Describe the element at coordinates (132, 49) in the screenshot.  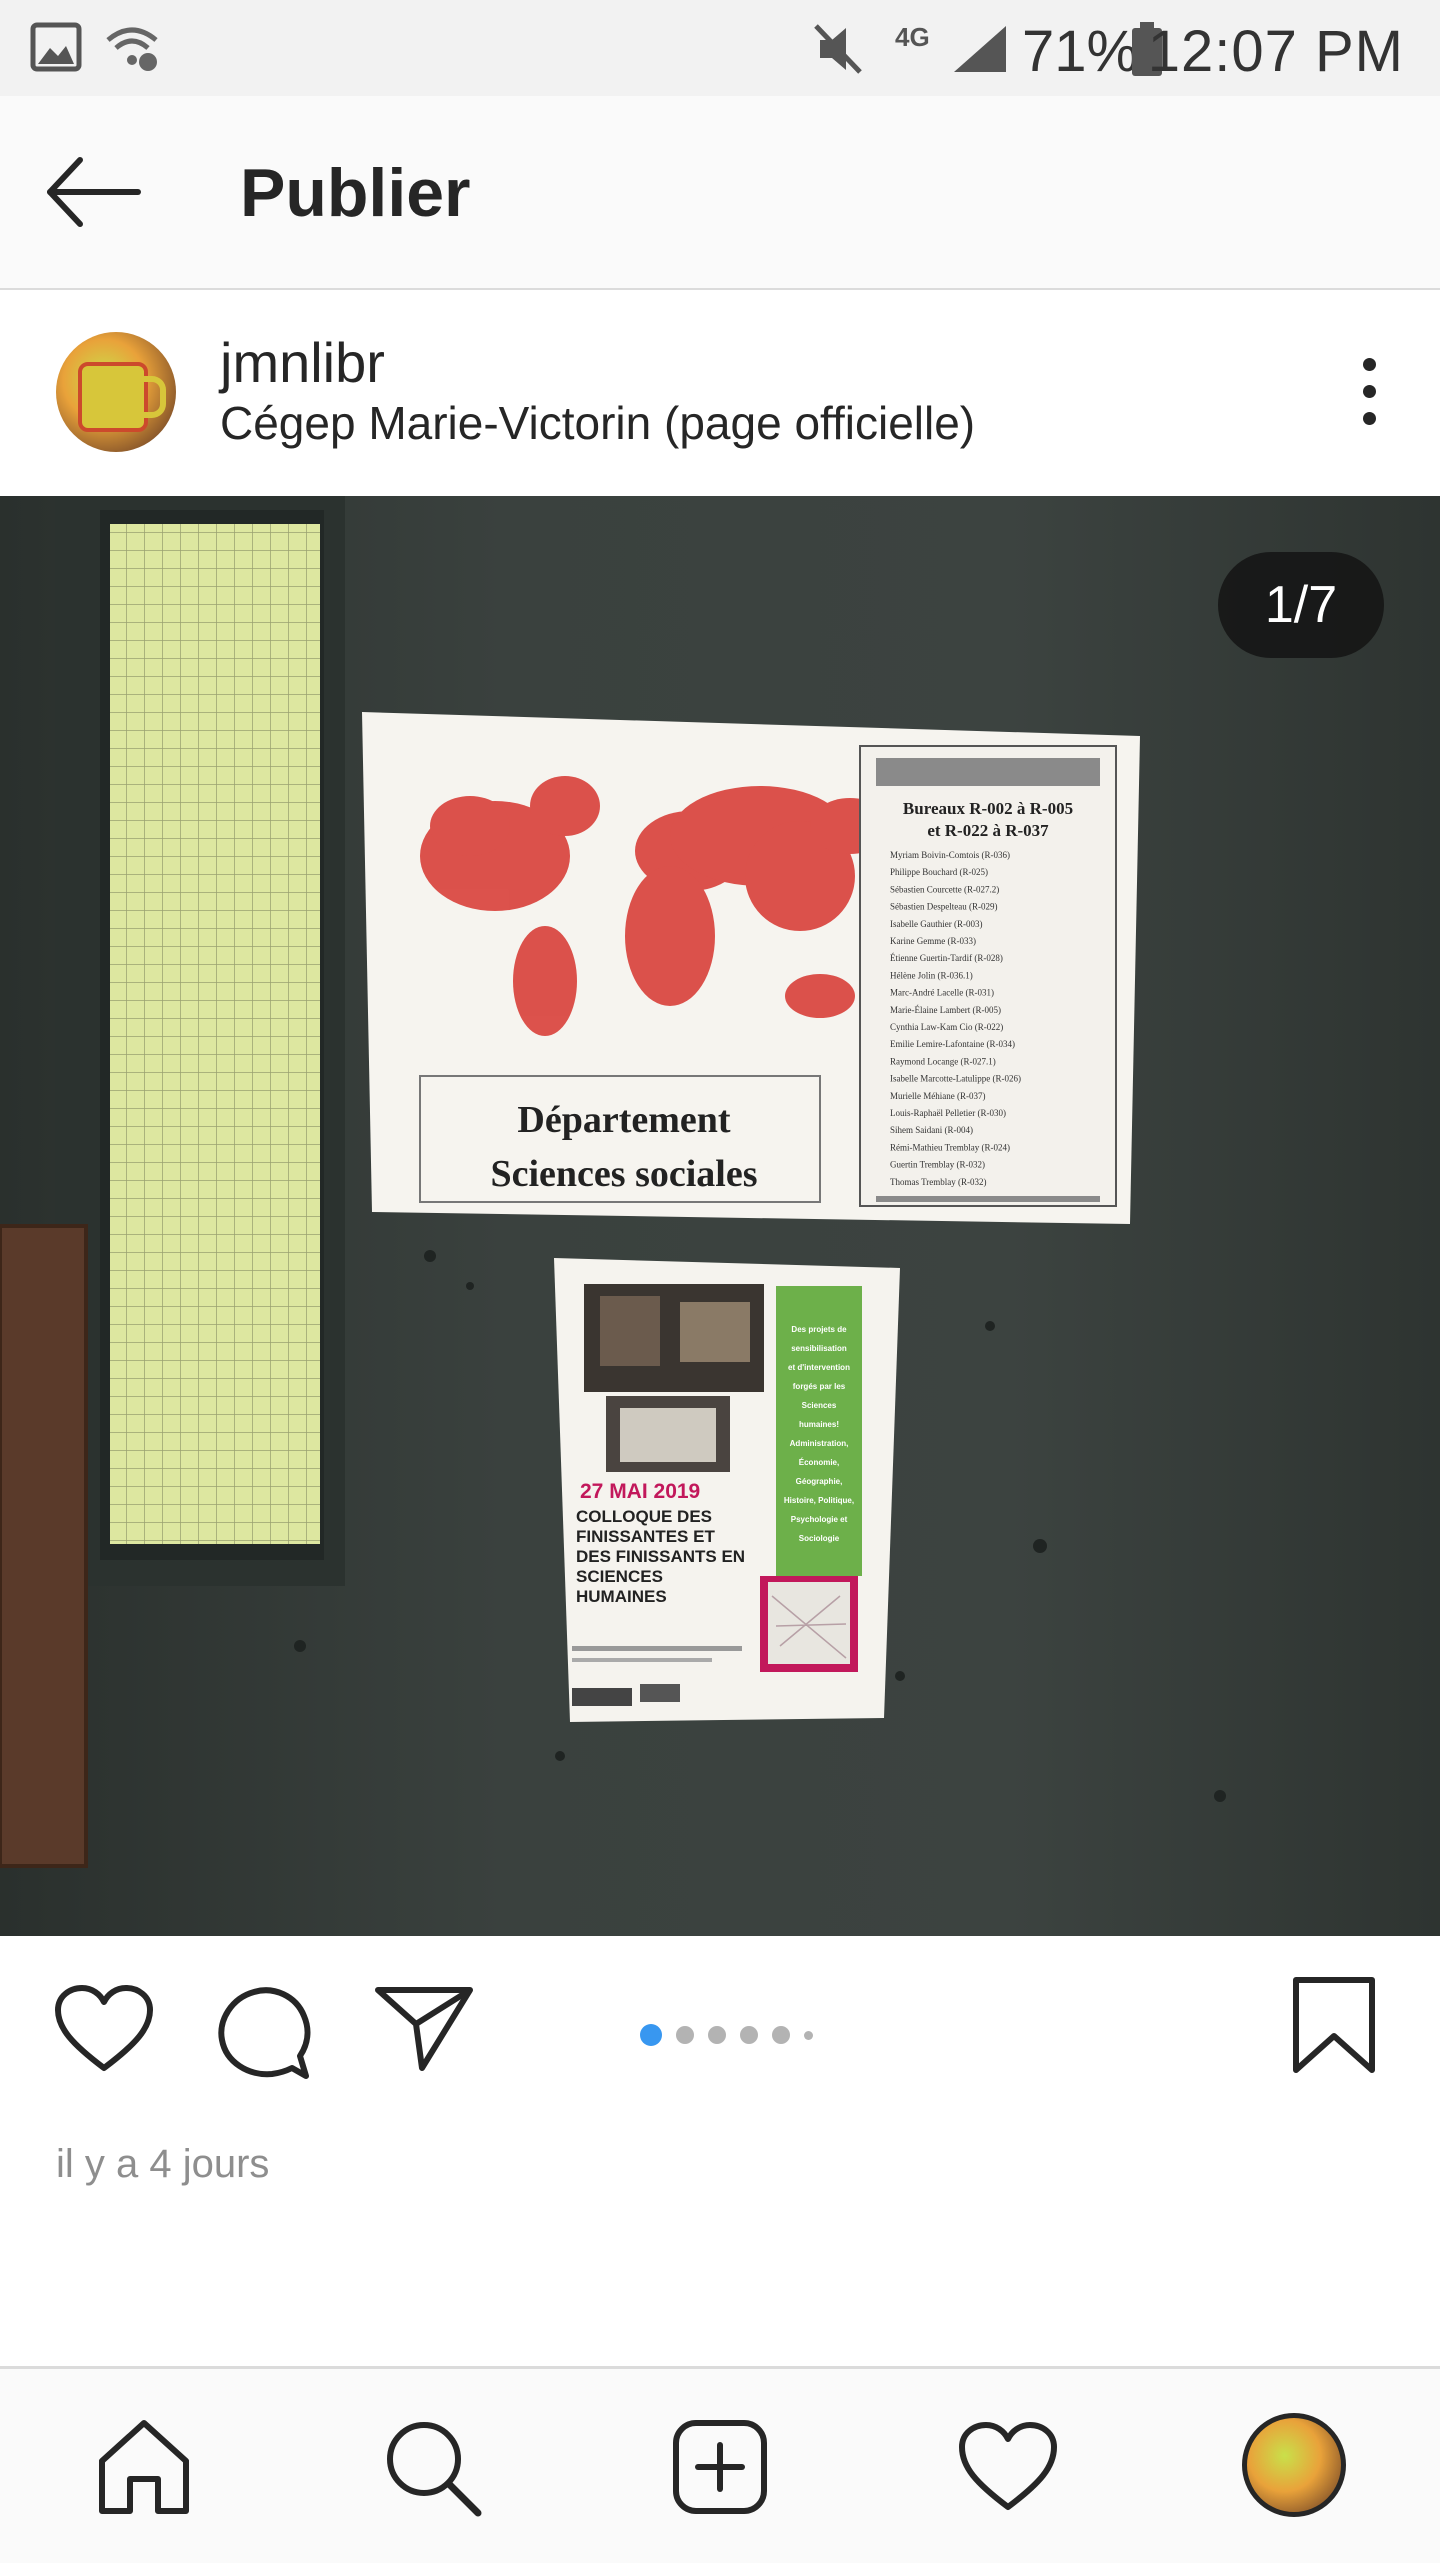
I see `wifi-question-icon` at that location.